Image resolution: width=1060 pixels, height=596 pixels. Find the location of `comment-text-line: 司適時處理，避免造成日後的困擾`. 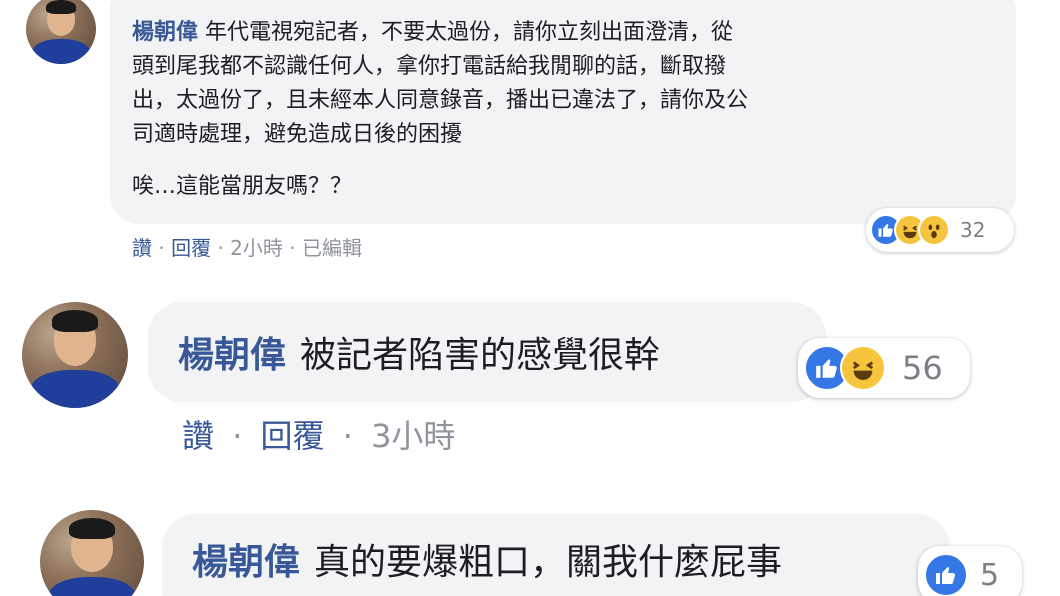

comment-text-line: 司適時處理，避免造成日後的困擾 is located at coordinates (297, 134).